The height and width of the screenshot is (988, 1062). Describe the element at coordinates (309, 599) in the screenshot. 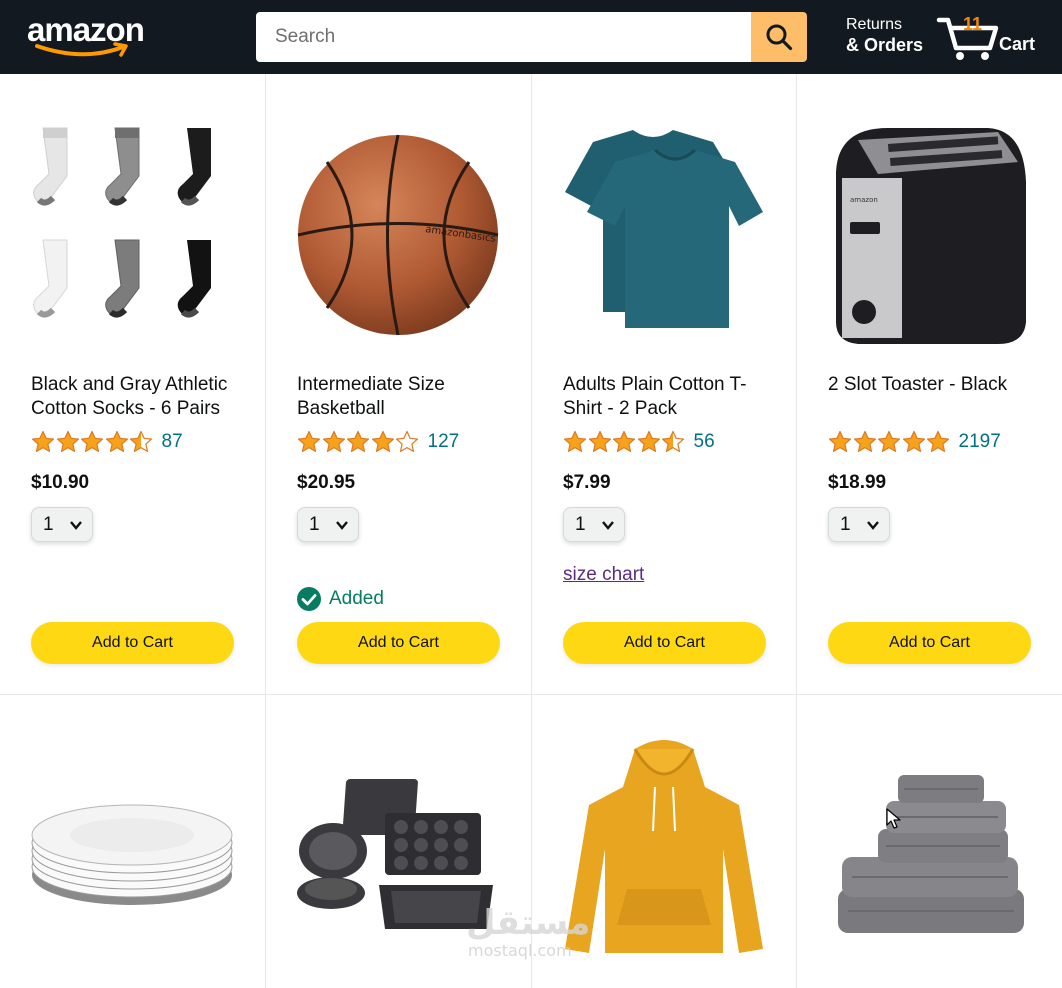

I see `checkmark-icon` at that location.